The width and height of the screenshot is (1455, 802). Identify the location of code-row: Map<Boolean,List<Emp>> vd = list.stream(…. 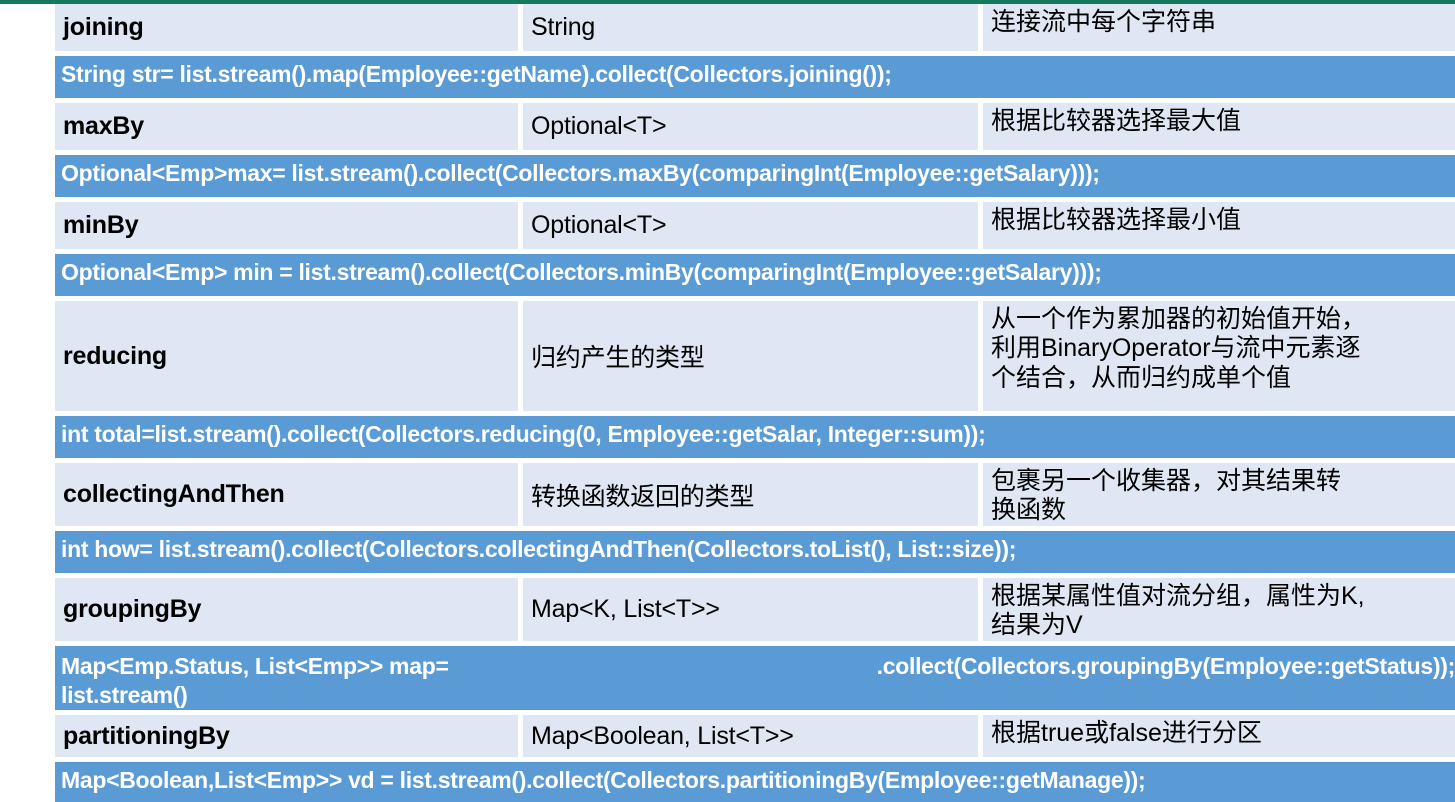
(755, 782).